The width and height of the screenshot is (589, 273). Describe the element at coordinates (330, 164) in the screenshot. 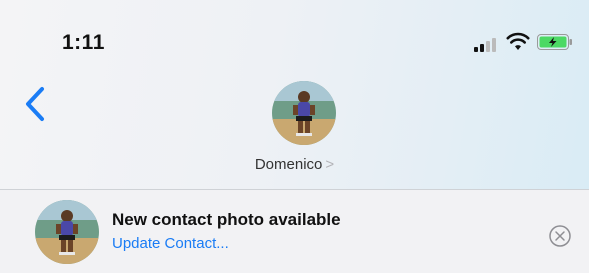

I see `chevron-right-icon: >` at that location.